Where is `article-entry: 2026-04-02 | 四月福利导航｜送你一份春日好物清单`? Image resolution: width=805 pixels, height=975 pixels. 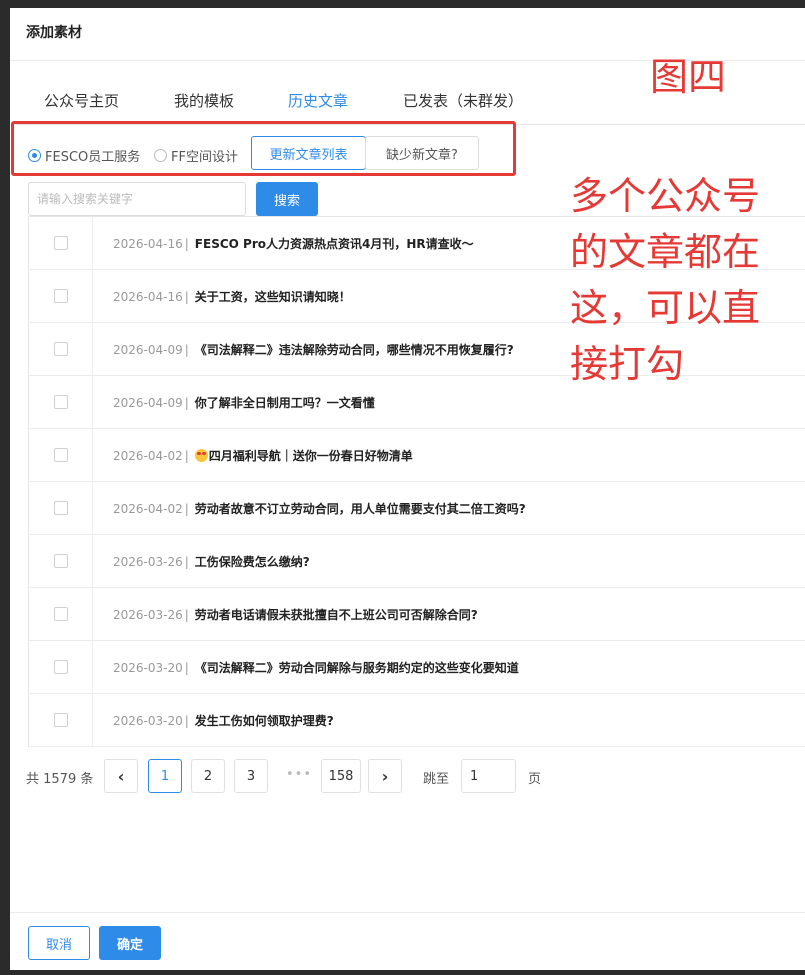
article-entry: 2026-04-02 | 四月福利导航｜送你一份春日好物清单 is located at coordinates (253, 455).